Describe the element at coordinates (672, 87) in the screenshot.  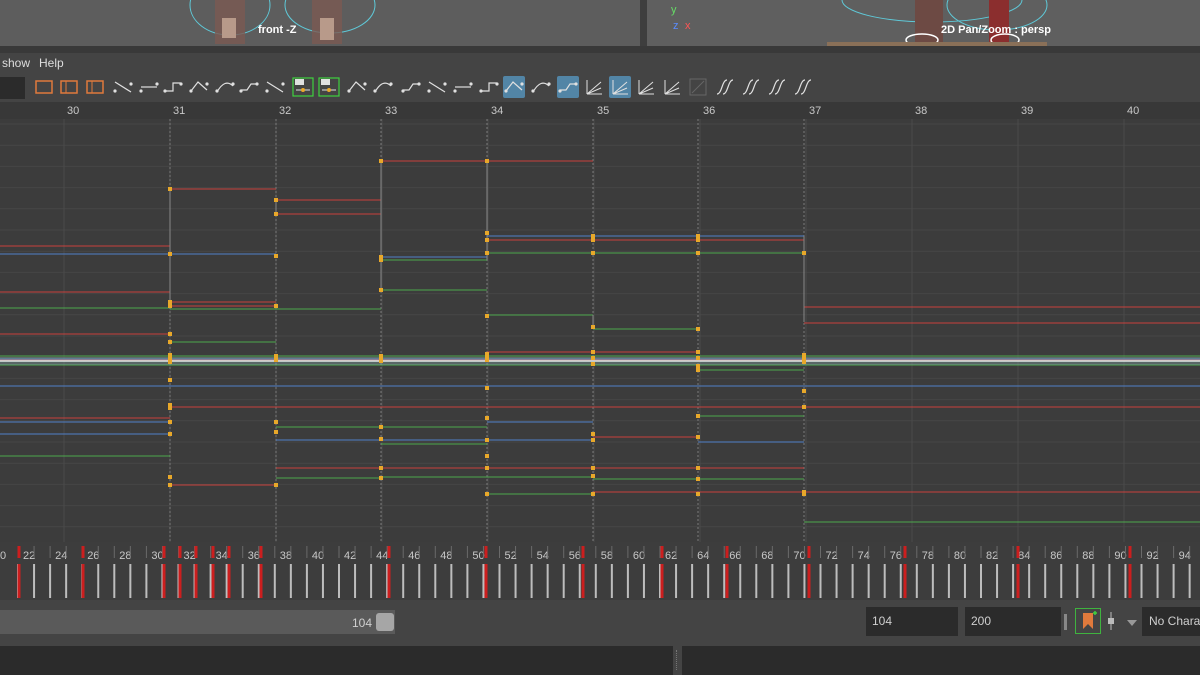
I see `constrain-button` at that location.